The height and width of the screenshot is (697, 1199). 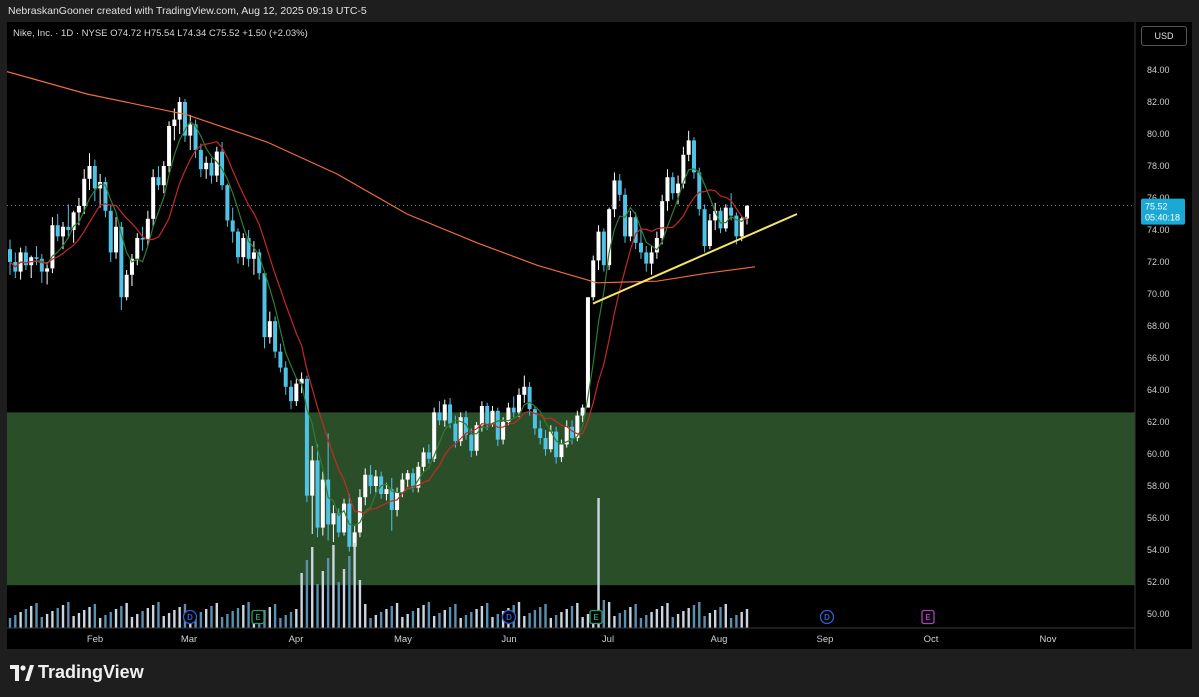 What do you see at coordinates (827, 617) in the screenshot?
I see `event-marker-label: D` at bounding box center [827, 617].